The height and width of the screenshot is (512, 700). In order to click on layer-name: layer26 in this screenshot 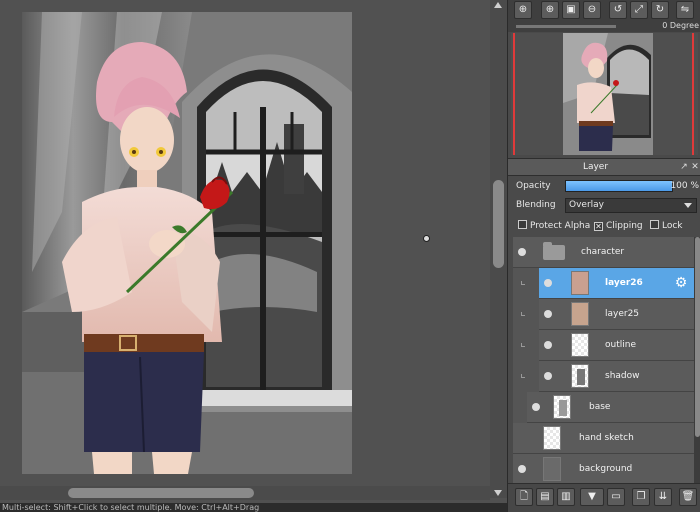, I will do `click(624, 283)`.